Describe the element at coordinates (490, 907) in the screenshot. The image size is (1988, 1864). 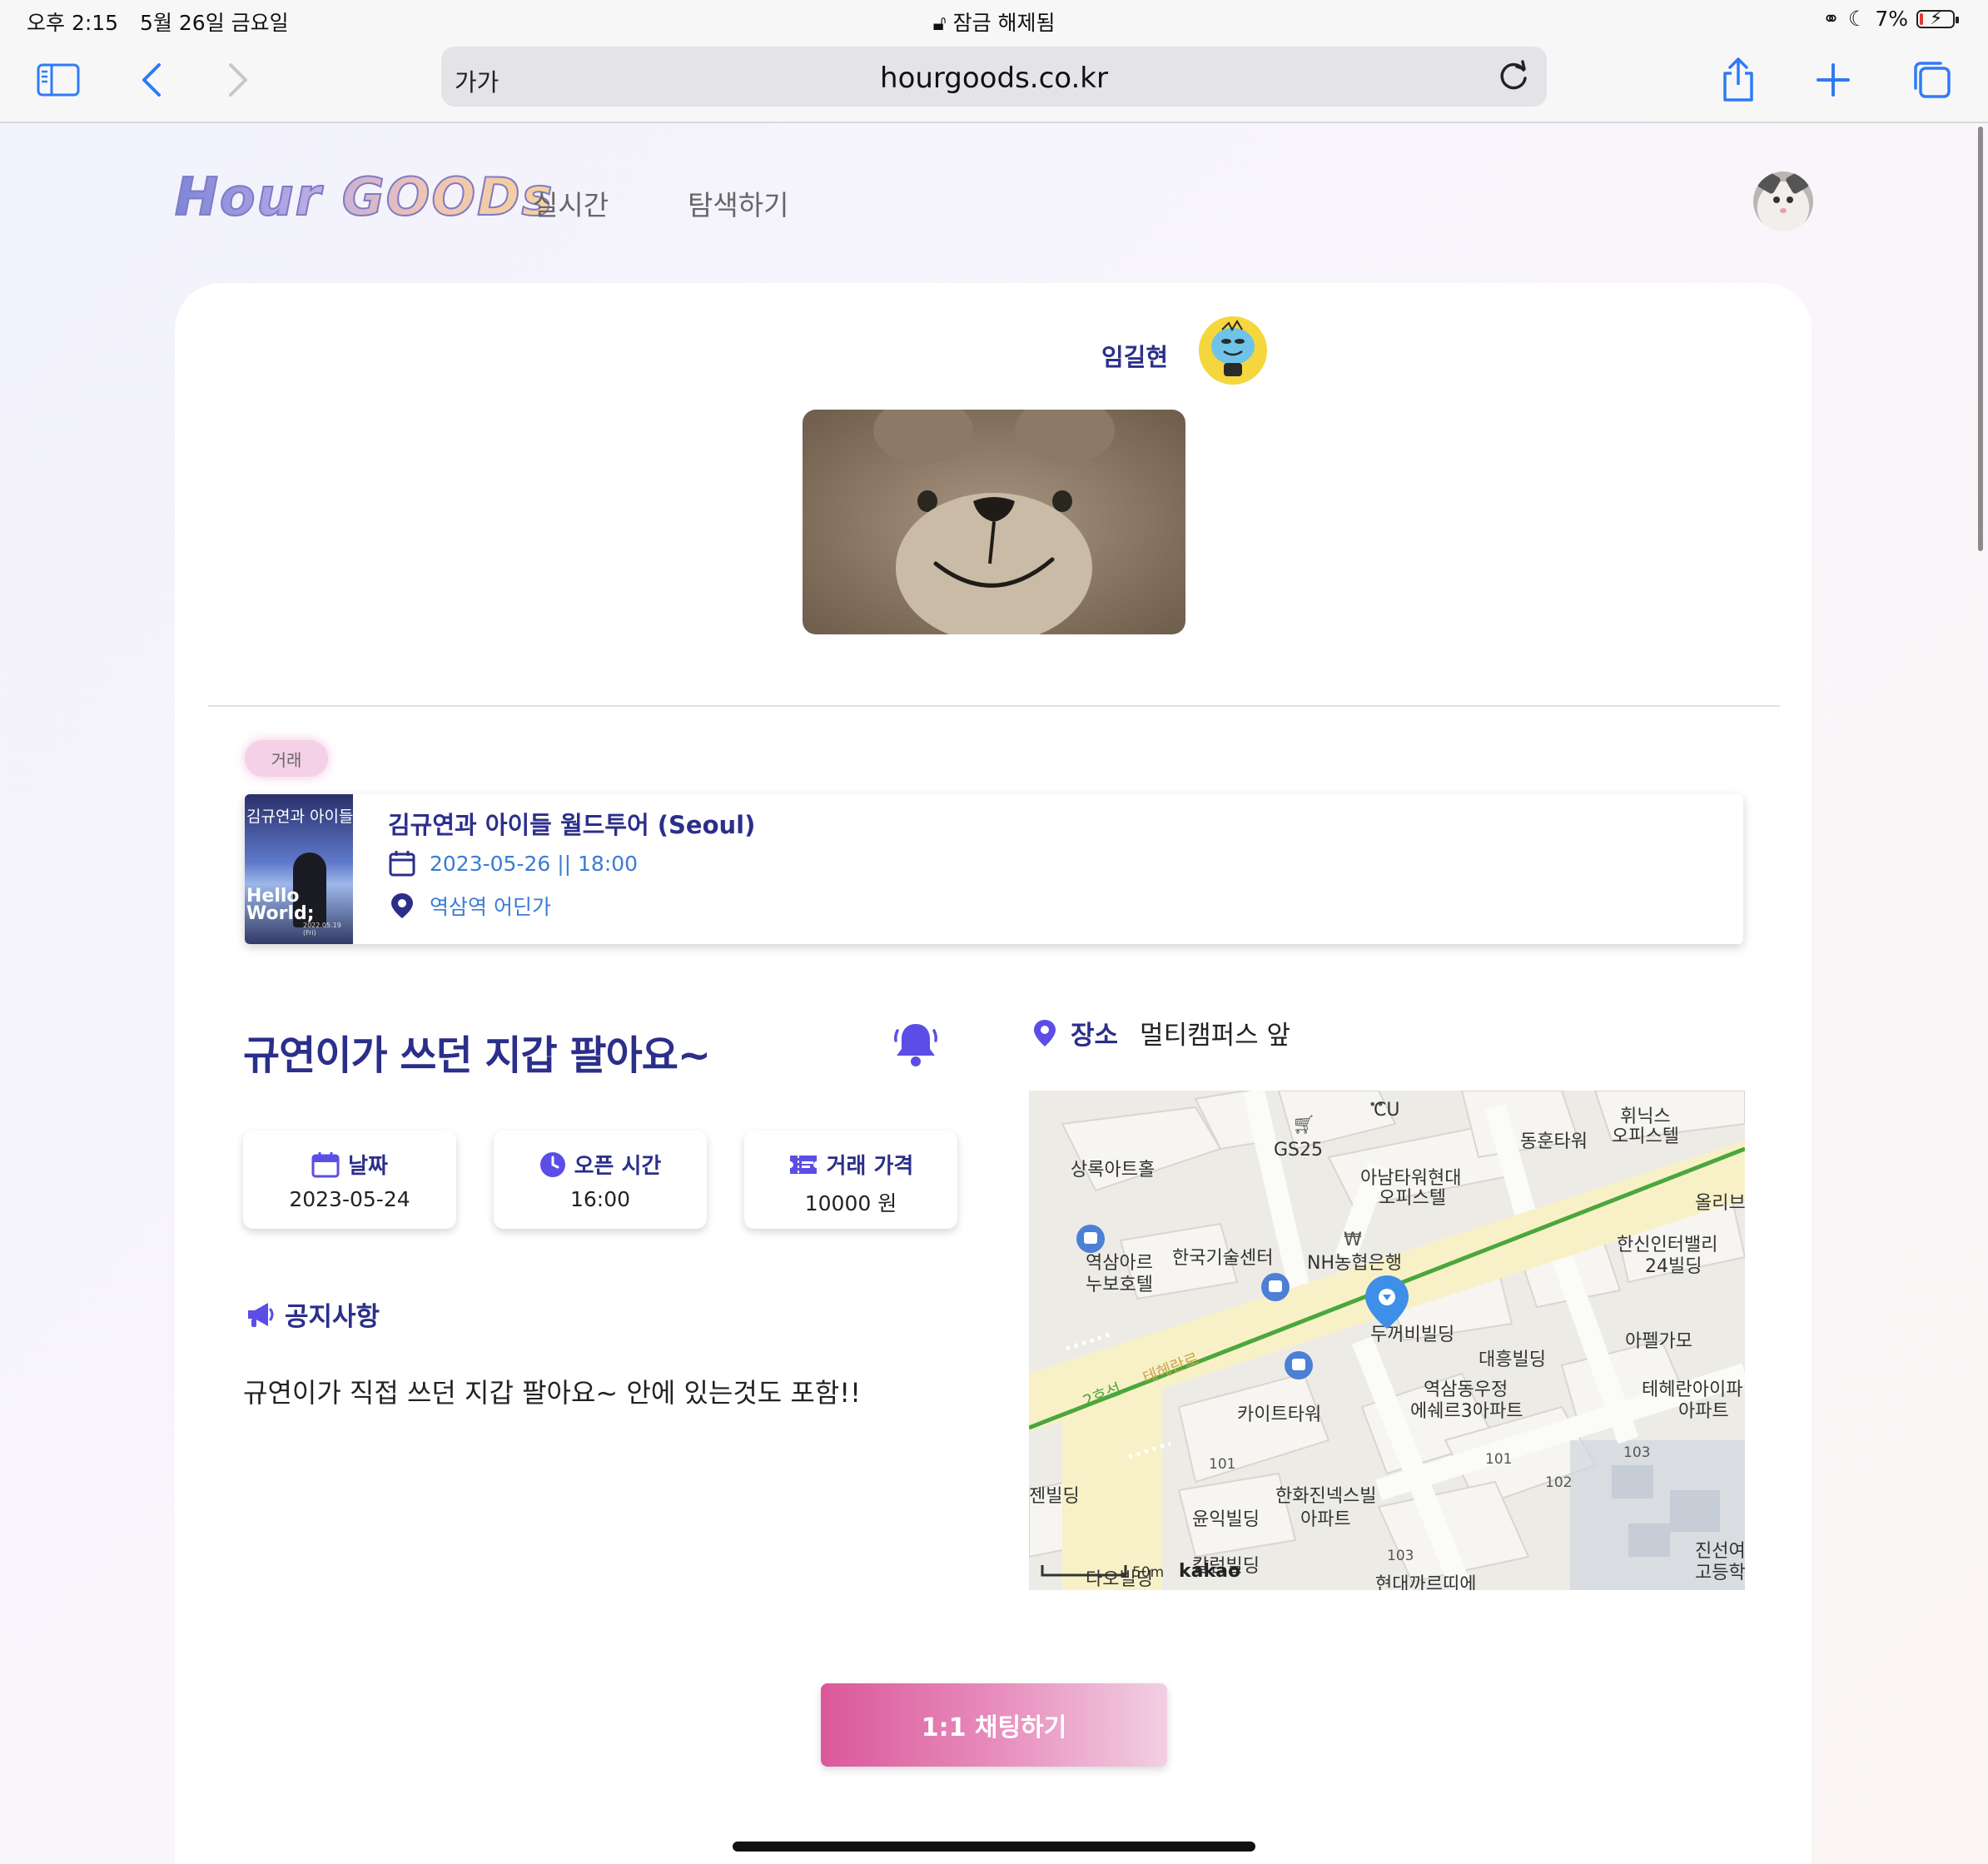
I see `event-location: 역삼역 어딘가` at that location.